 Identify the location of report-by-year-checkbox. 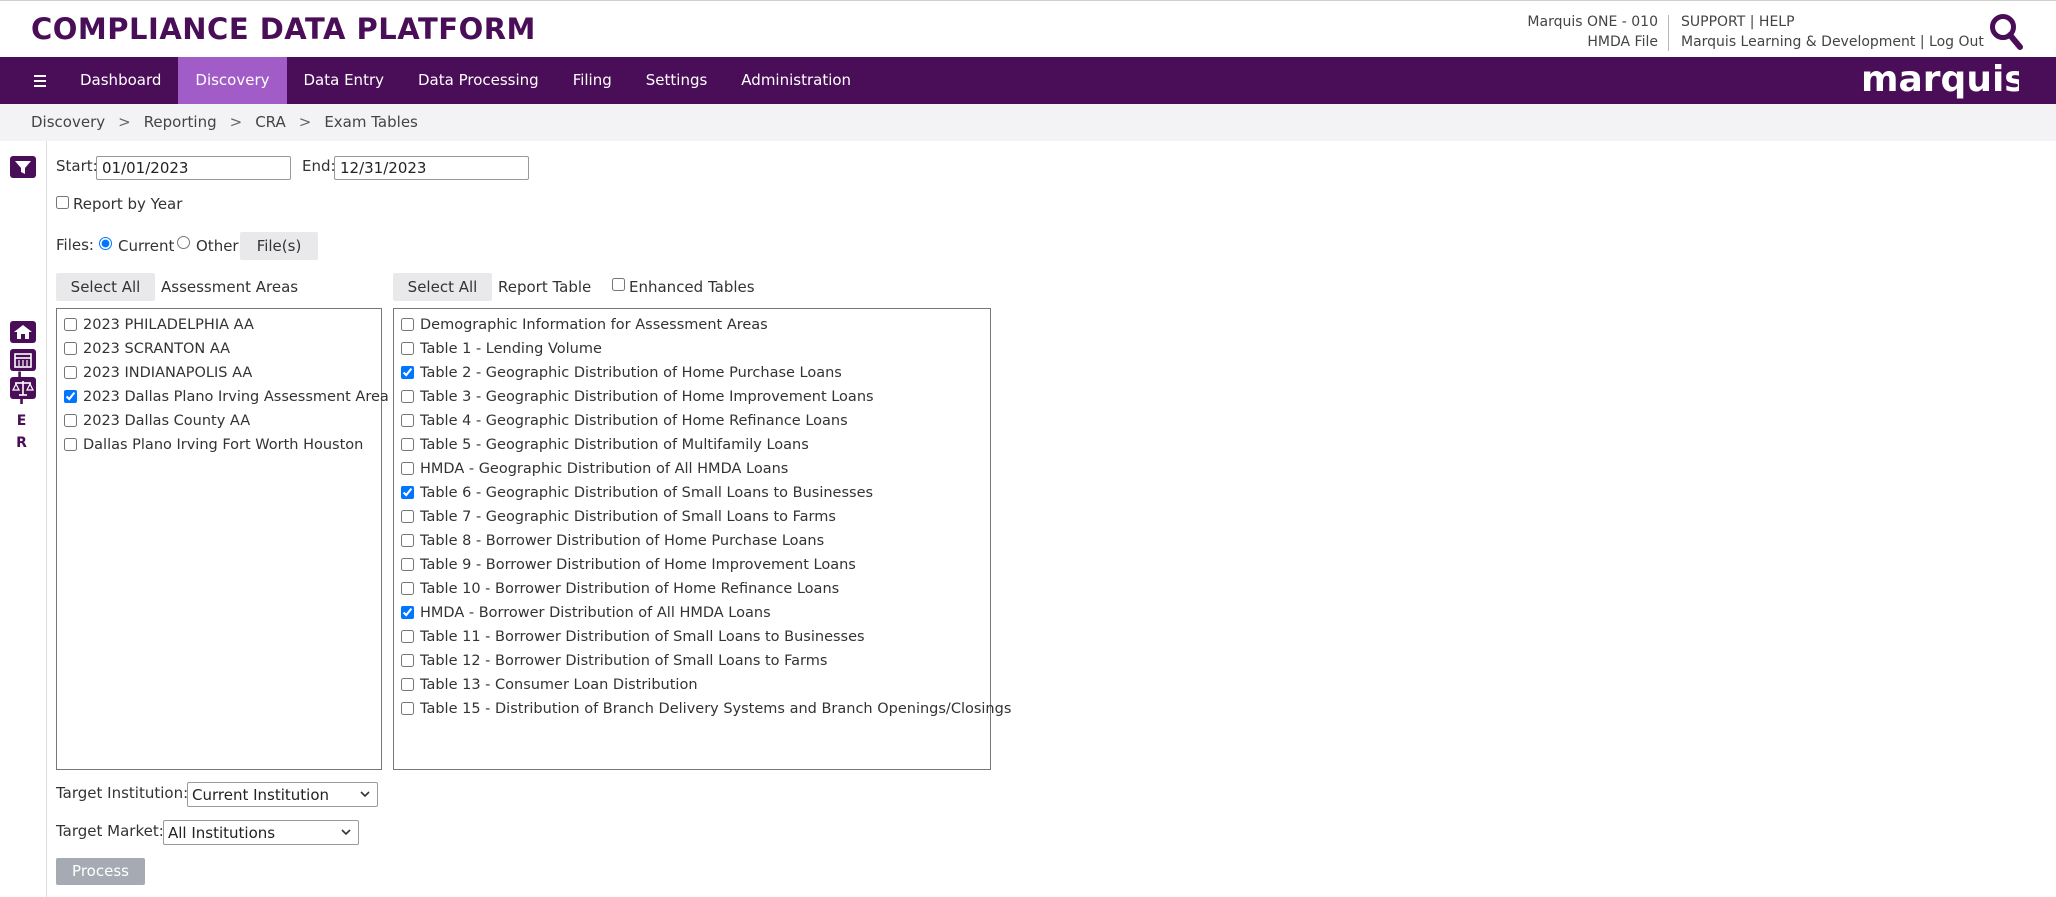
(62, 202).